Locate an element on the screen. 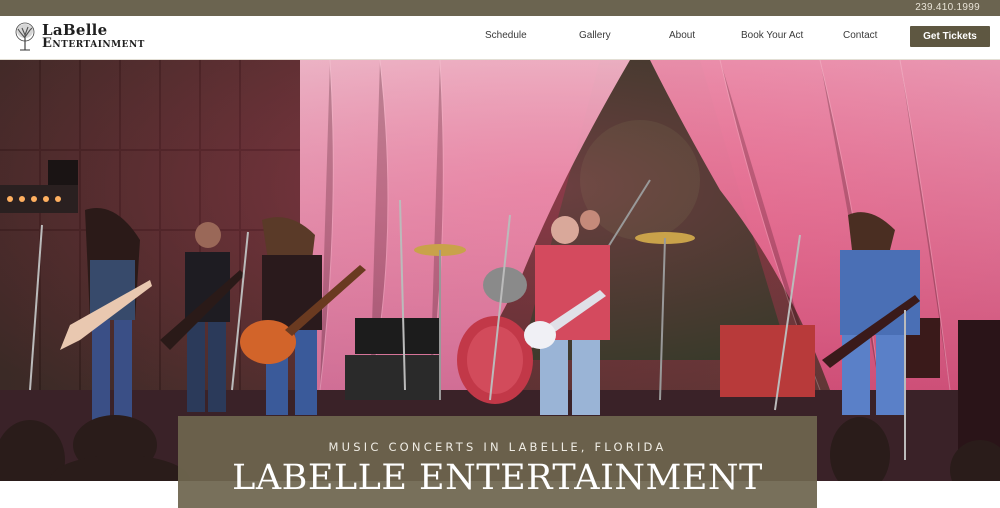 The image size is (1000, 508). hero-subtitle: MUSIC CONCERTS IN LABELLE, FLORIDA is located at coordinates (497, 447).